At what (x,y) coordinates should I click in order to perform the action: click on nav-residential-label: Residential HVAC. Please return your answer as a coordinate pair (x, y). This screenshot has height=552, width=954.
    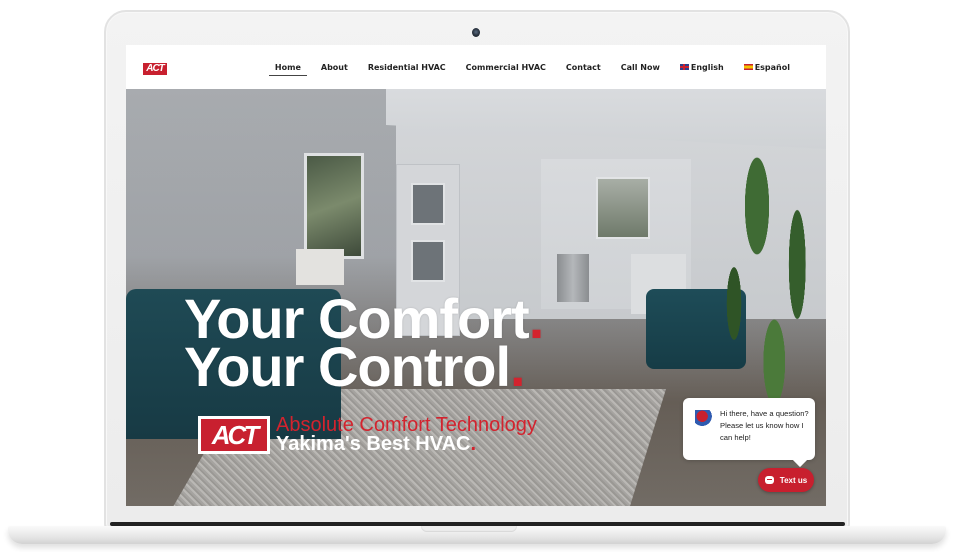
    Looking at the image, I should click on (406, 67).